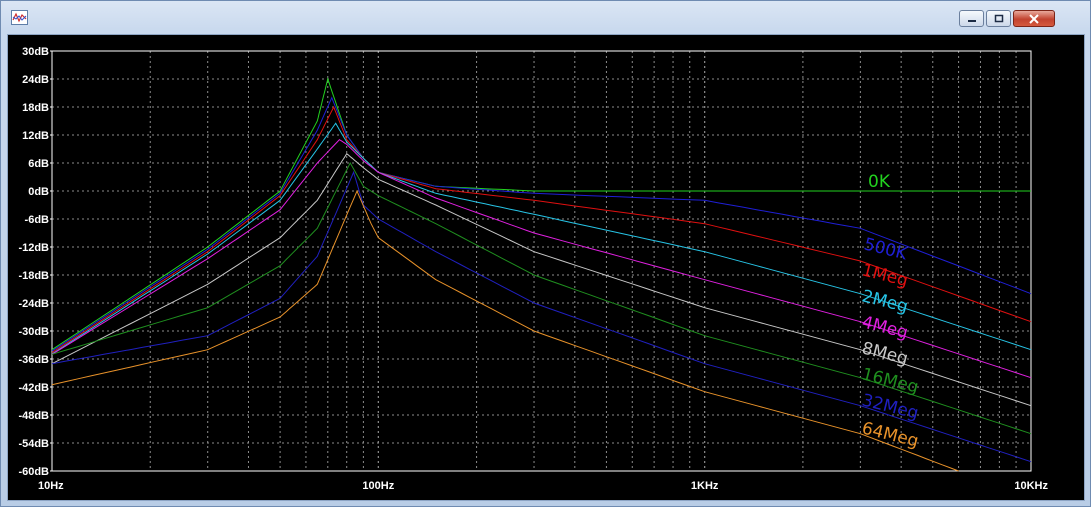 This screenshot has width=1091, height=507. Describe the element at coordinates (35, 108) in the screenshot. I see `y-tick-label: 18dB` at that location.